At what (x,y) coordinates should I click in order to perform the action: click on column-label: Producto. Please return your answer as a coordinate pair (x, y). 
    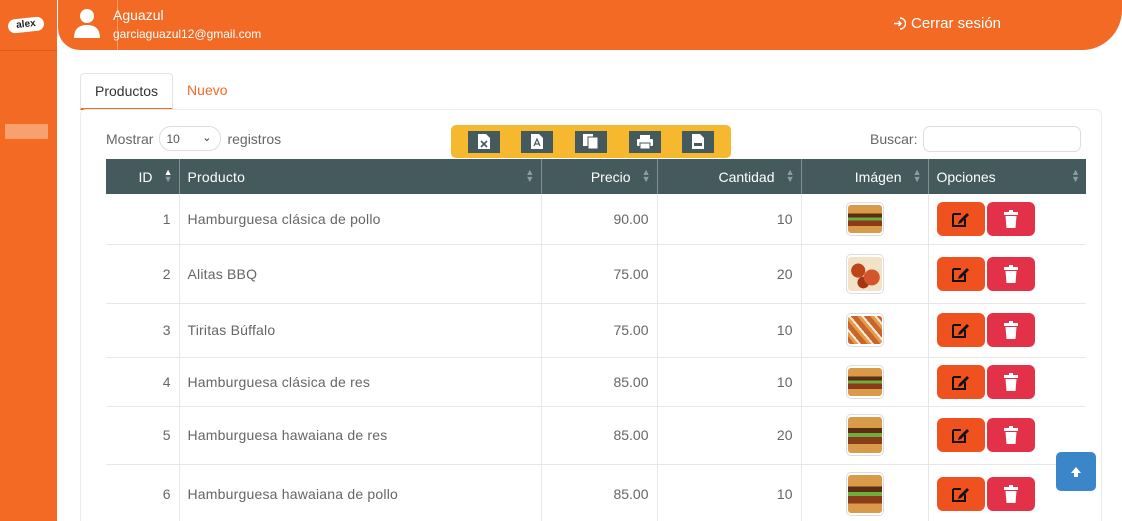
    Looking at the image, I should click on (216, 176).